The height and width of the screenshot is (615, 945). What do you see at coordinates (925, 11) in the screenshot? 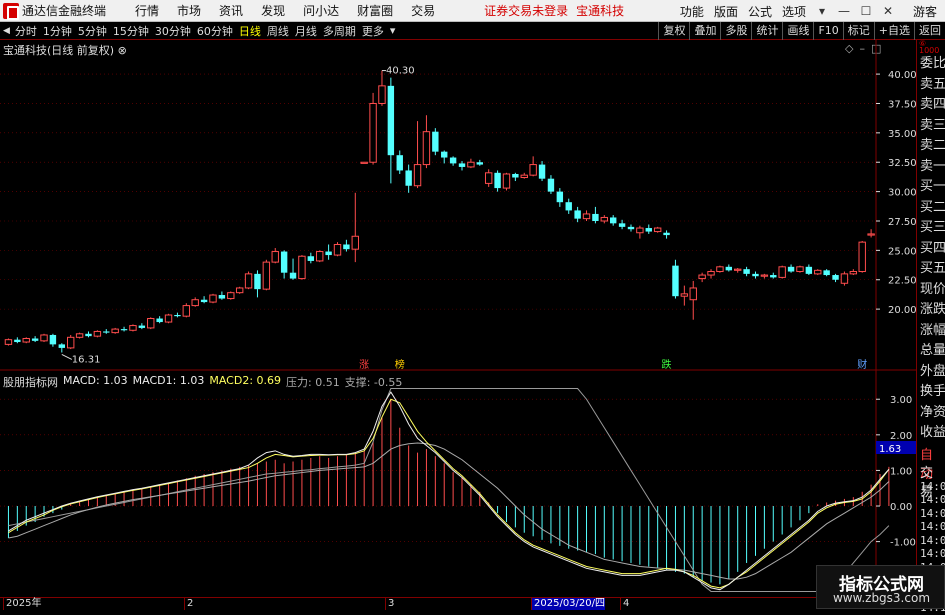
I see `user-label: 游客` at bounding box center [925, 11].